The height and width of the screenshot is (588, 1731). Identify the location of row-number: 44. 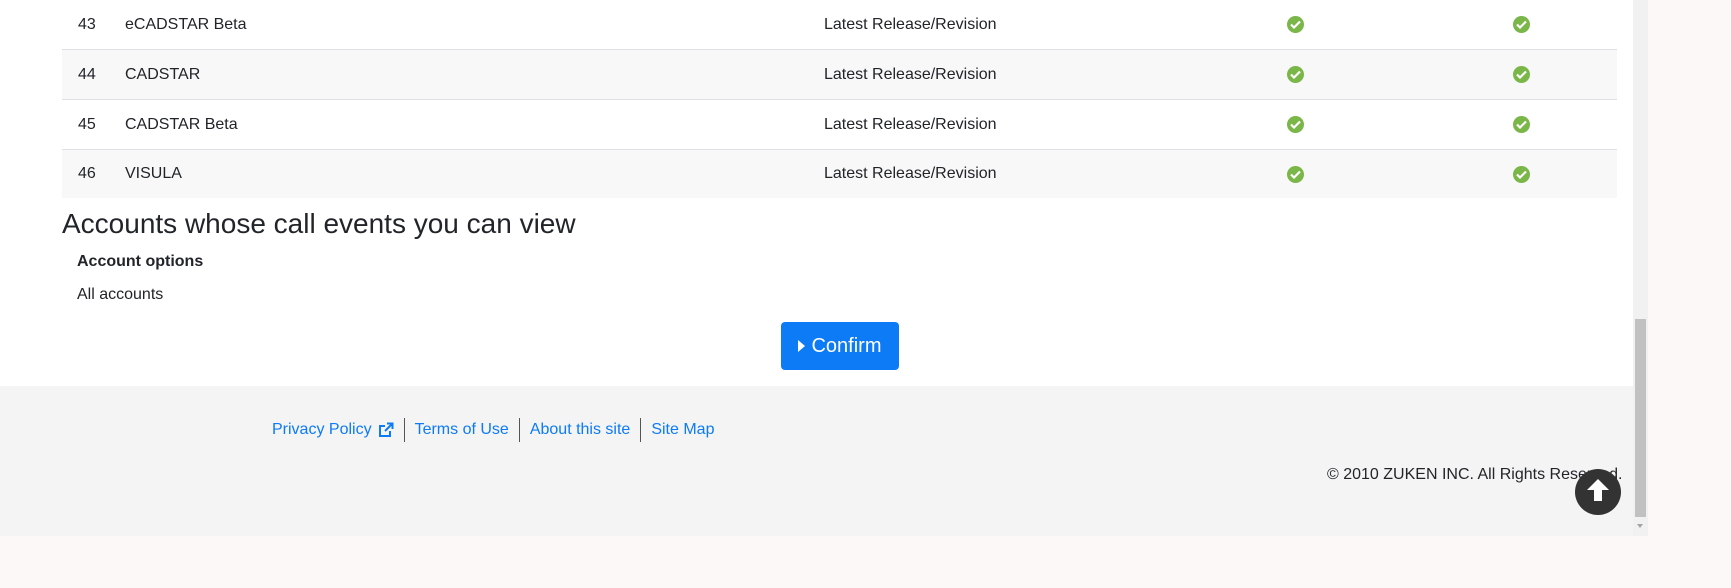
(87, 74).